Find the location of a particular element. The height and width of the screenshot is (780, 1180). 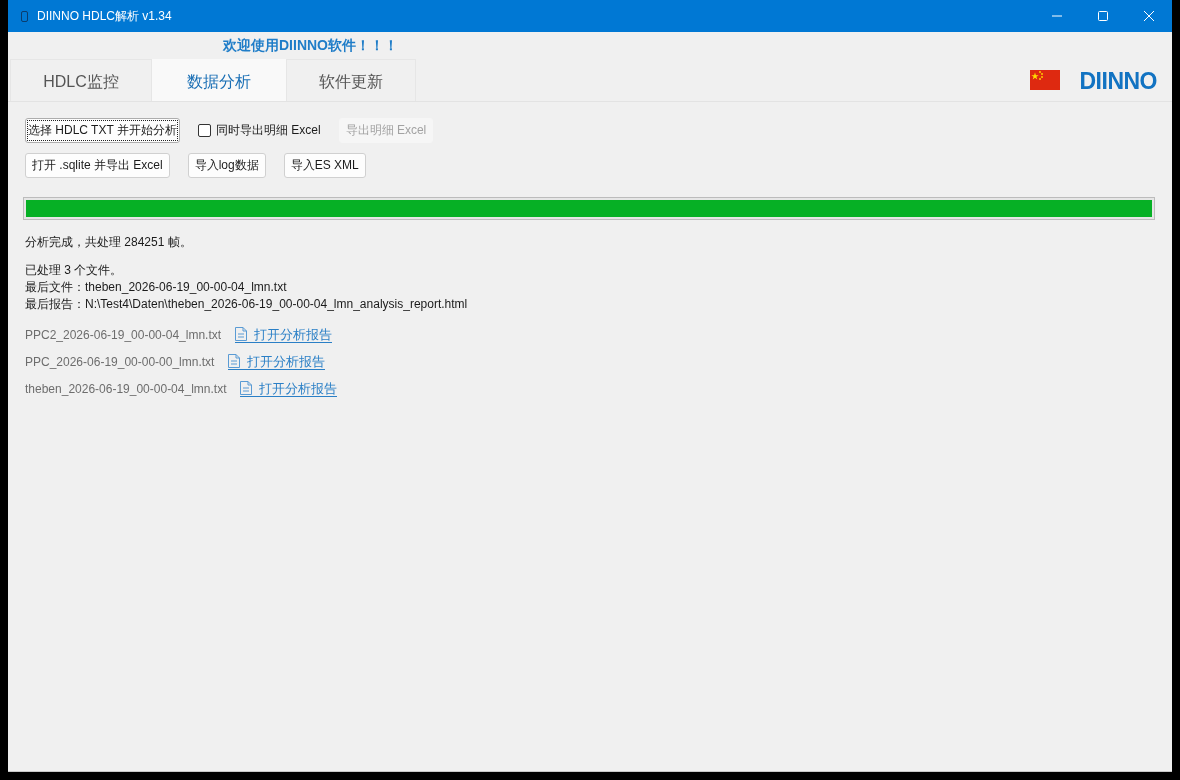

tab: HDLC监控 is located at coordinates (81, 80).